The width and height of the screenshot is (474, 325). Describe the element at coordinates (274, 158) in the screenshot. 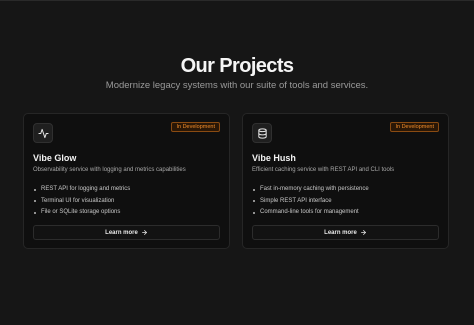

I see `project-title: Vibe Hush` at that location.